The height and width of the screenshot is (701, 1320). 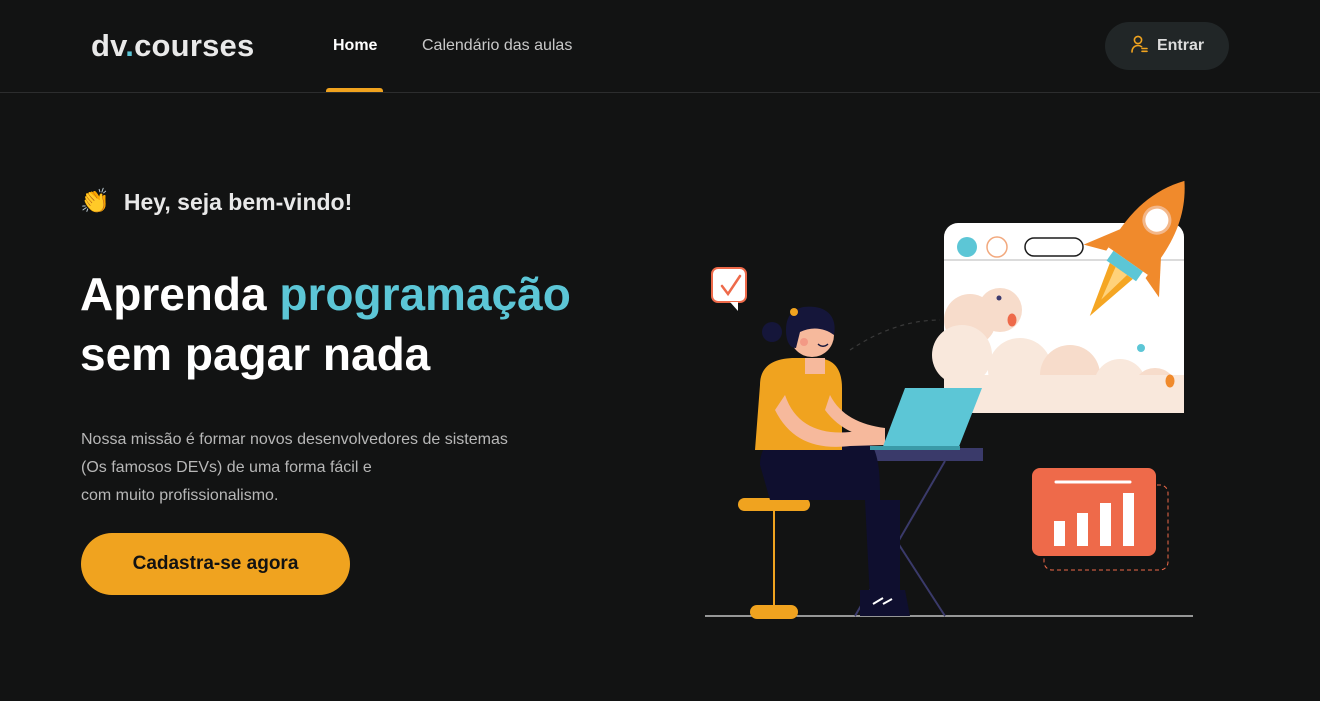 I want to click on hero-headline: Aprenda programação sem pagar nada, so click(x=325, y=324).